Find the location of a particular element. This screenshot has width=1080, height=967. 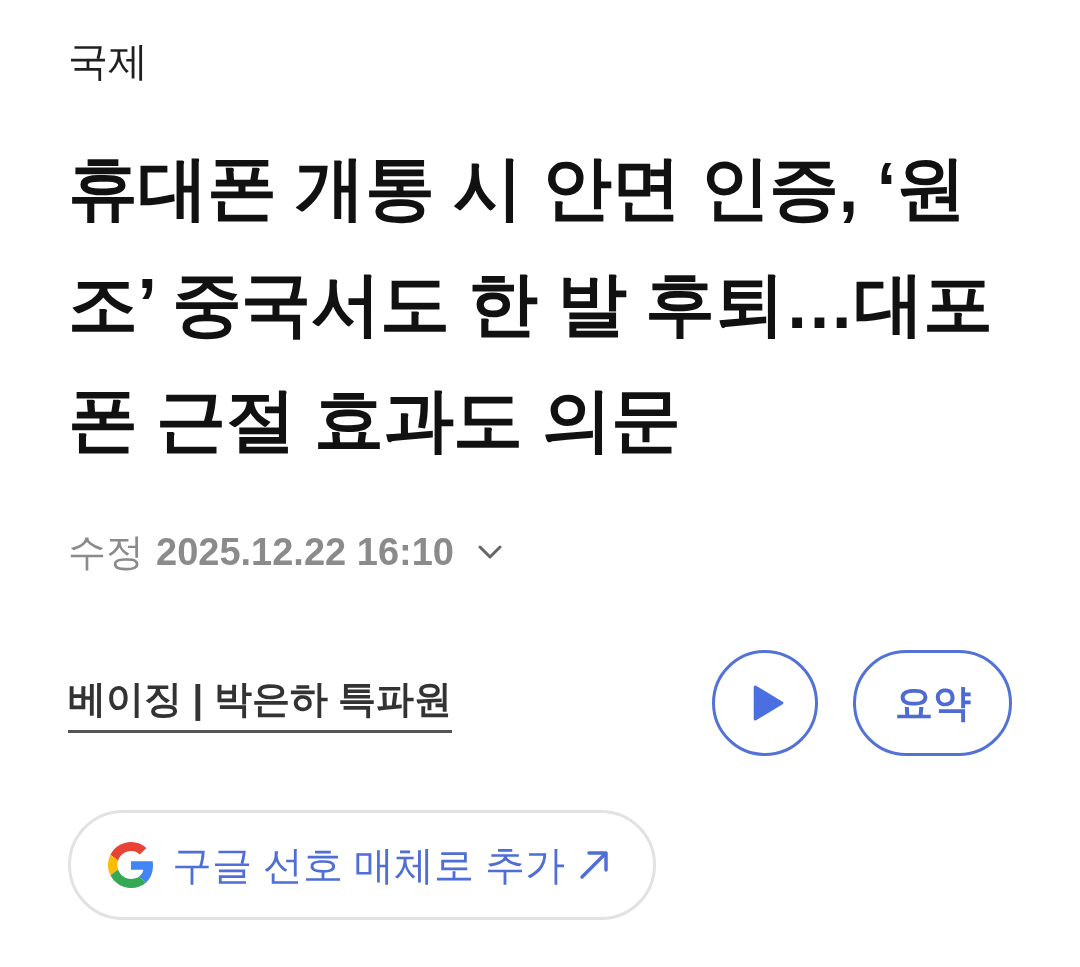

g-logo-icon is located at coordinates (131, 865).